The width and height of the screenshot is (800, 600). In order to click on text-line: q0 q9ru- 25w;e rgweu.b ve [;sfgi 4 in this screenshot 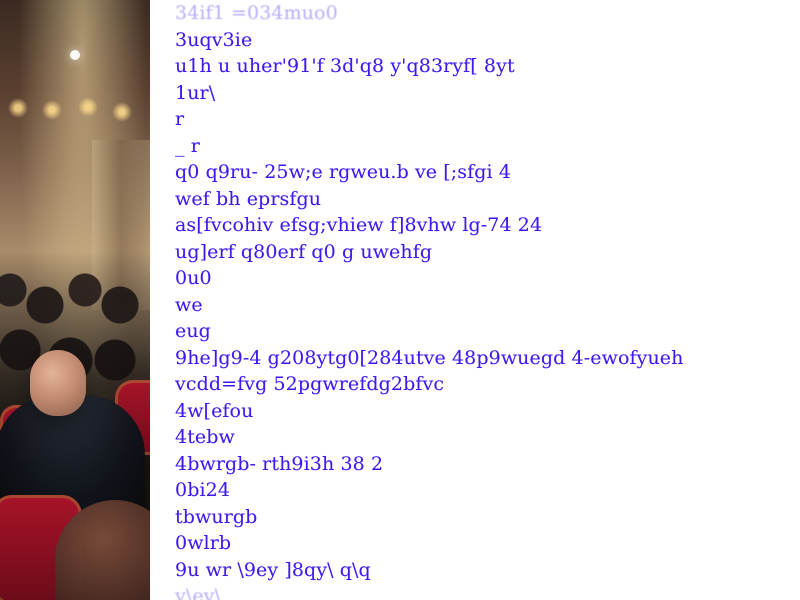, I will do `click(343, 172)`.